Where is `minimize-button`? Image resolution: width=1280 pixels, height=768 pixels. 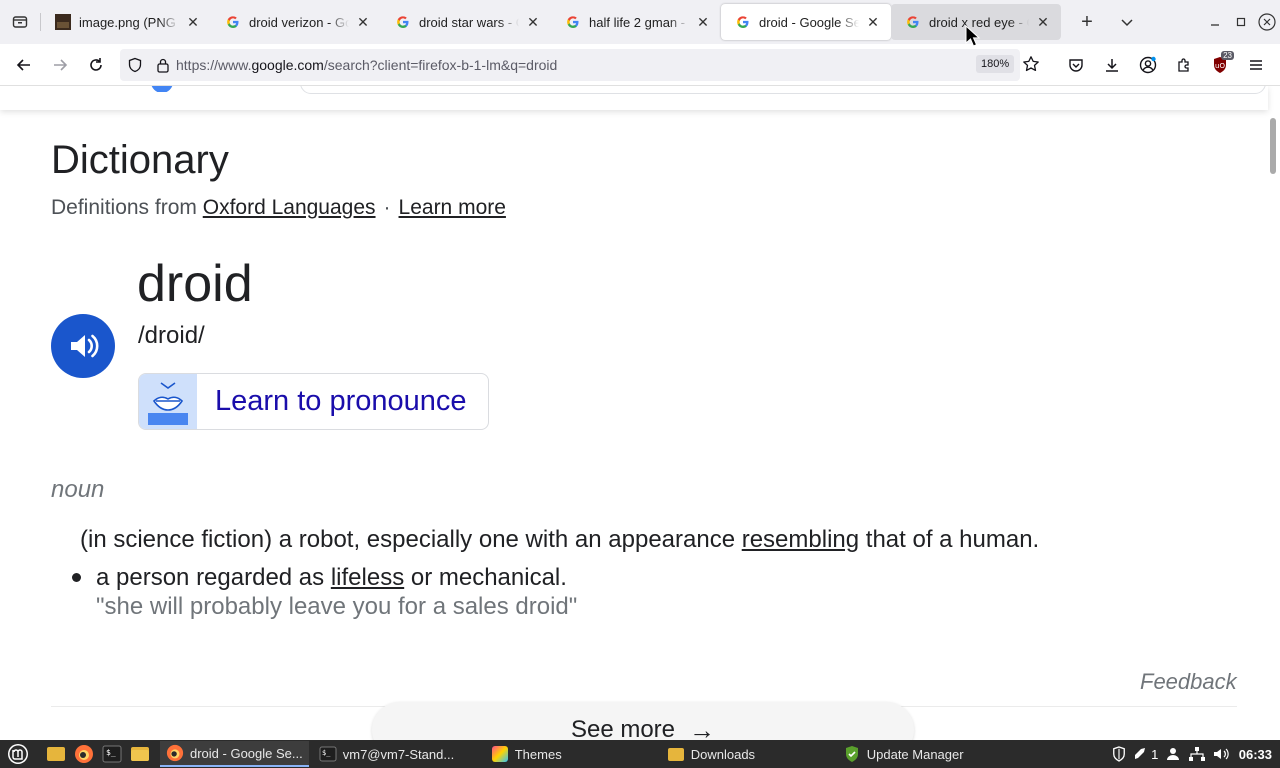
minimize-button is located at coordinates (1215, 22).